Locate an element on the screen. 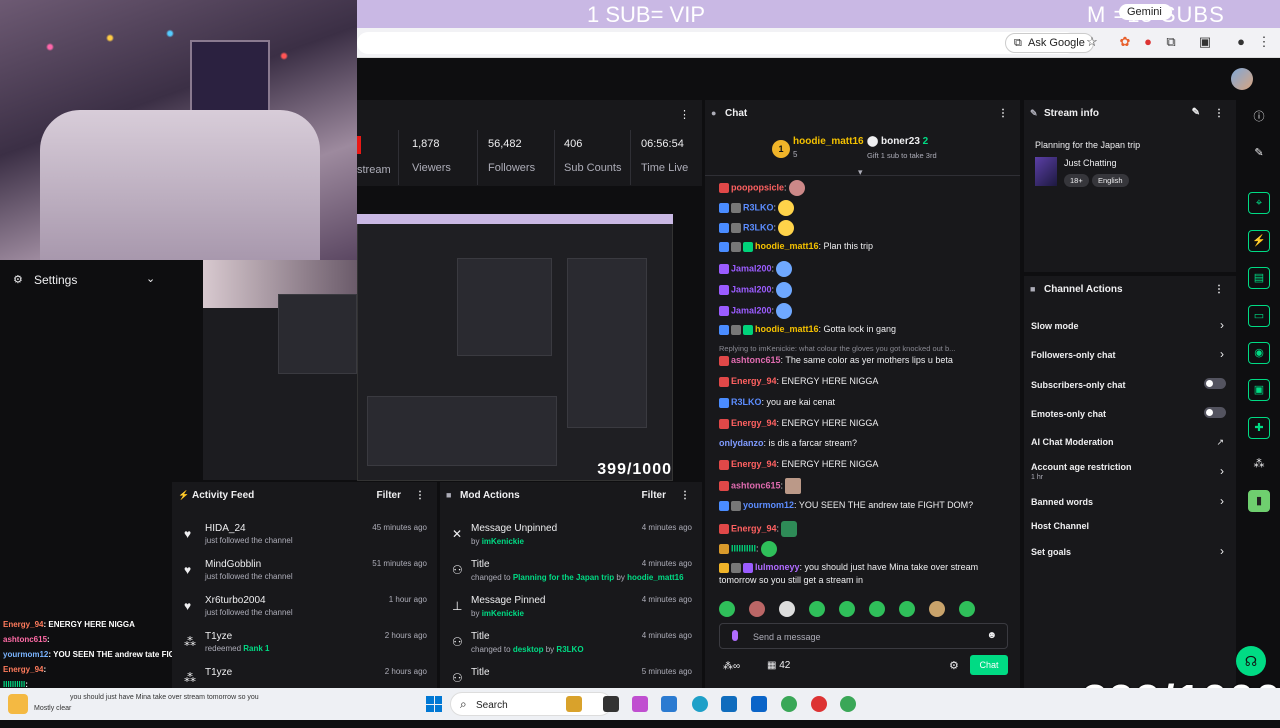  chat-icon: ▭ is located at coordinates (1259, 316).